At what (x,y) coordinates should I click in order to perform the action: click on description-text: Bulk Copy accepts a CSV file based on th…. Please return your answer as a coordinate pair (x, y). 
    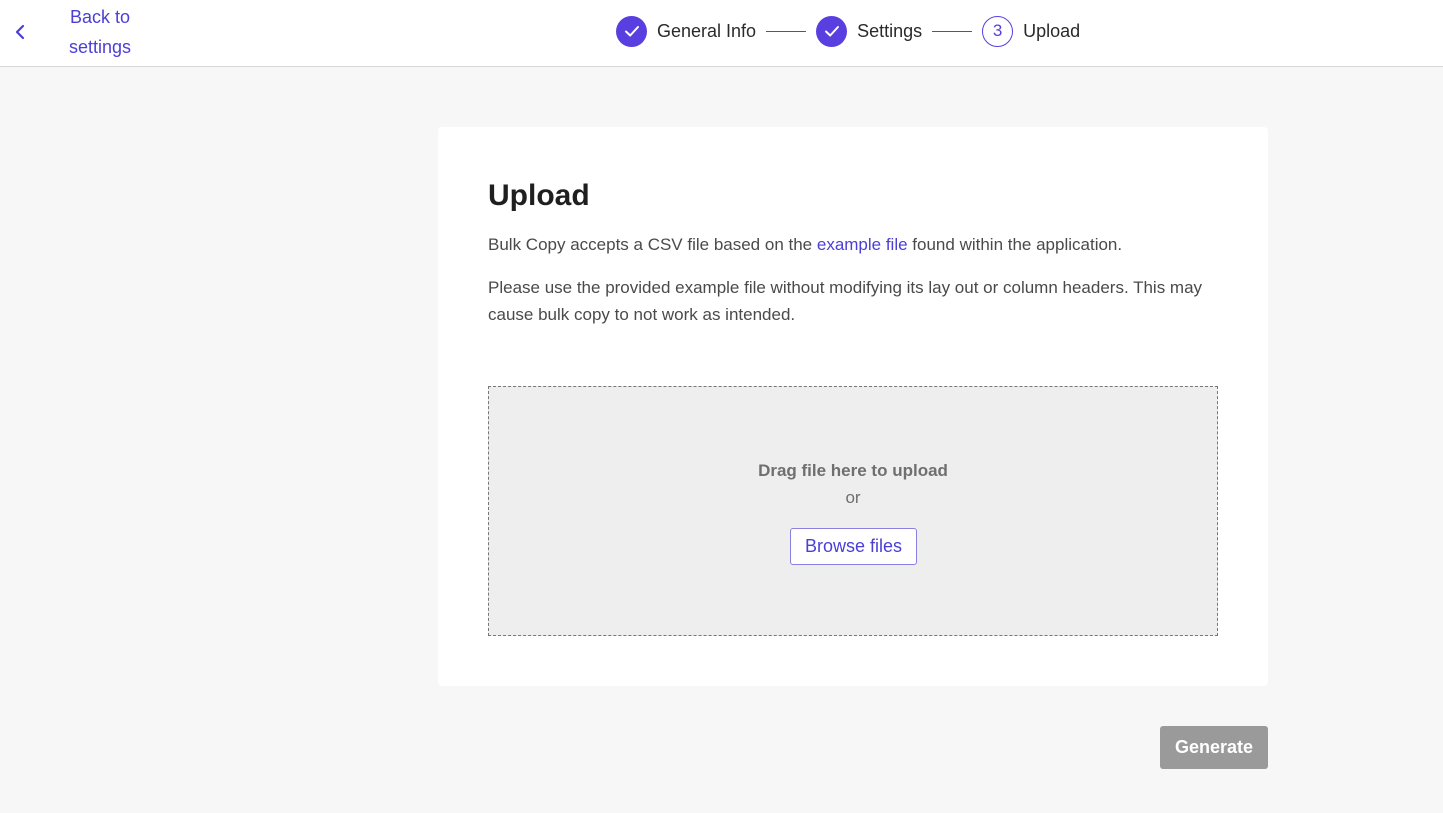
    Looking at the image, I should click on (652, 244).